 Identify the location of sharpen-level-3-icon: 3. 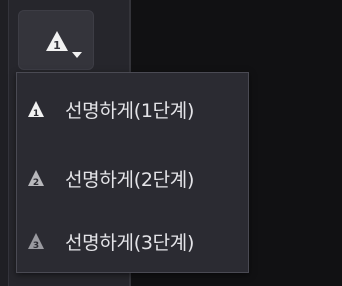
(36, 241).